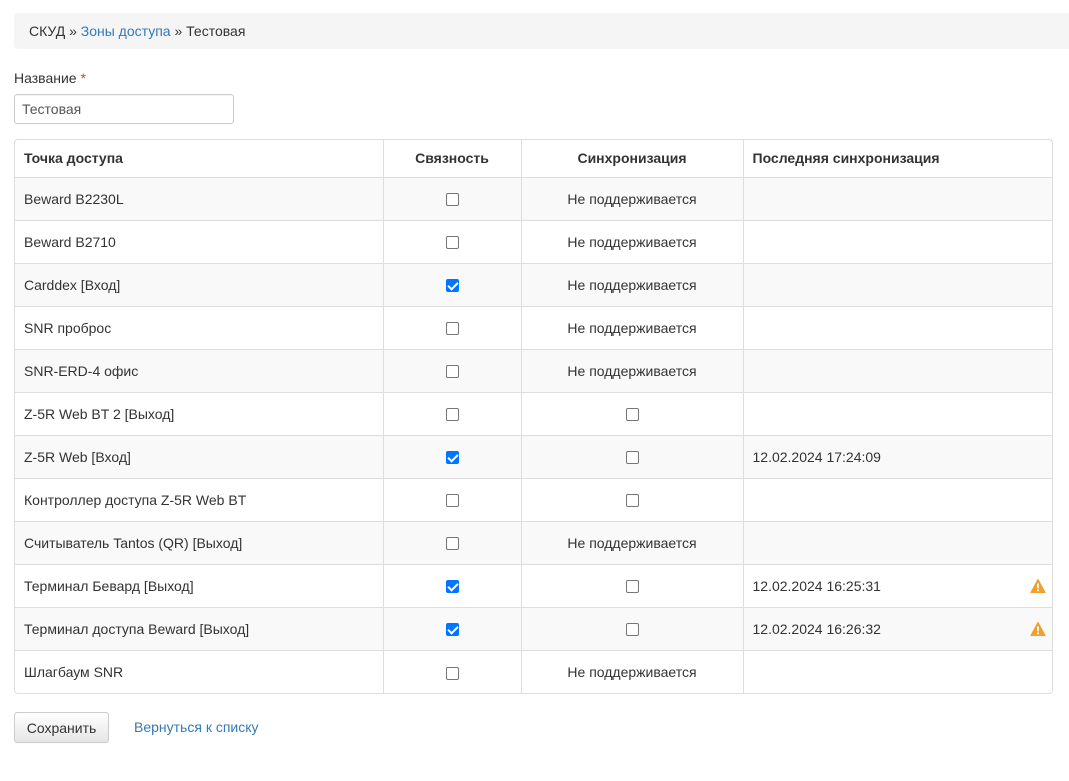 This screenshot has height=781, width=1069. Describe the element at coordinates (816, 456) in the screenshot. I see `last-sync-time: 12.02.2024 17:24:09` at that location.